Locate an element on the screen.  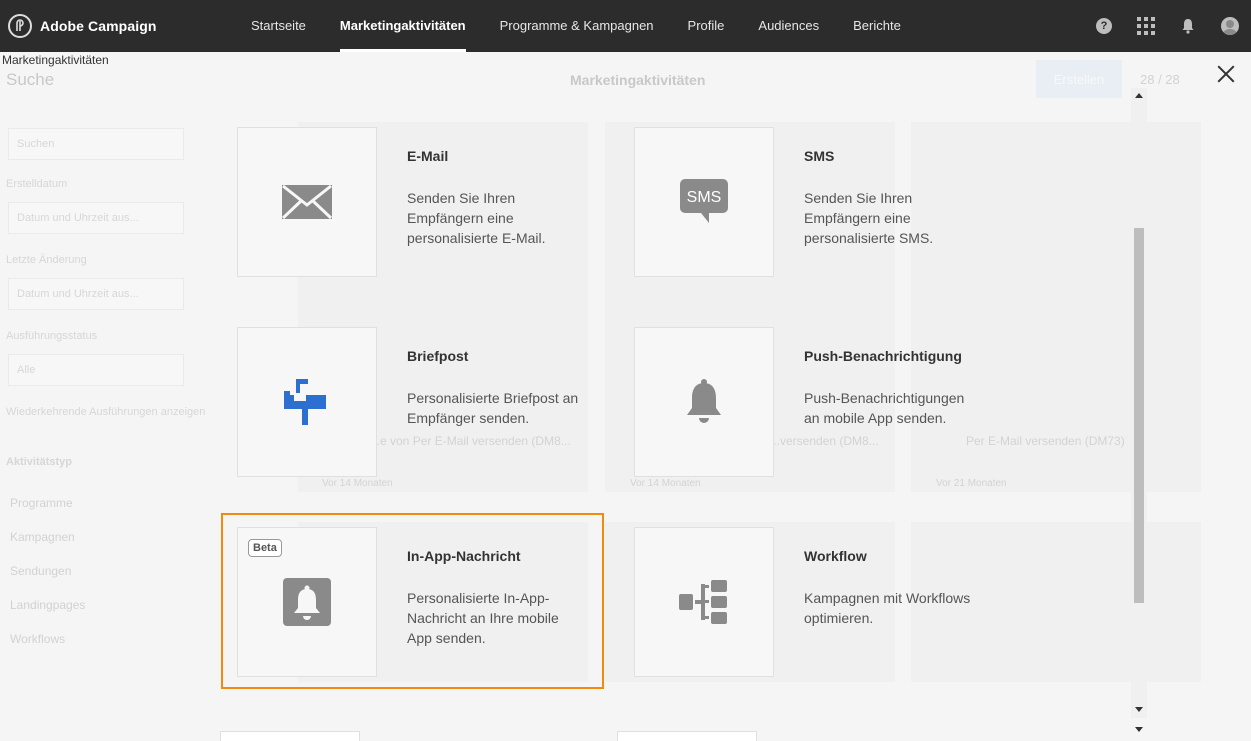
list-title: Marketingaktivitäten is located at coordinates (638, 80).